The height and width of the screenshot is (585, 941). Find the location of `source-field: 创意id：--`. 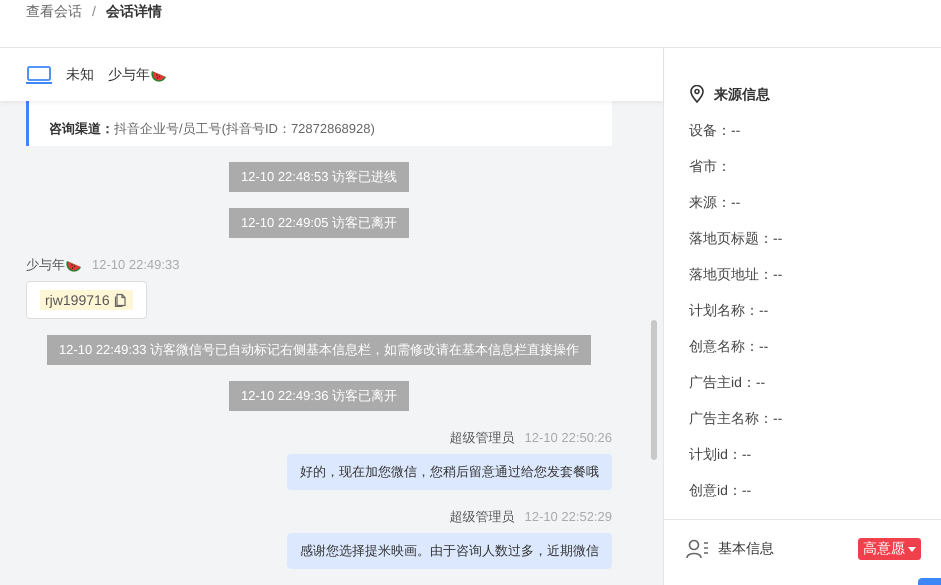

source-field: 创意id：-- is located at coordinates (720, 490).